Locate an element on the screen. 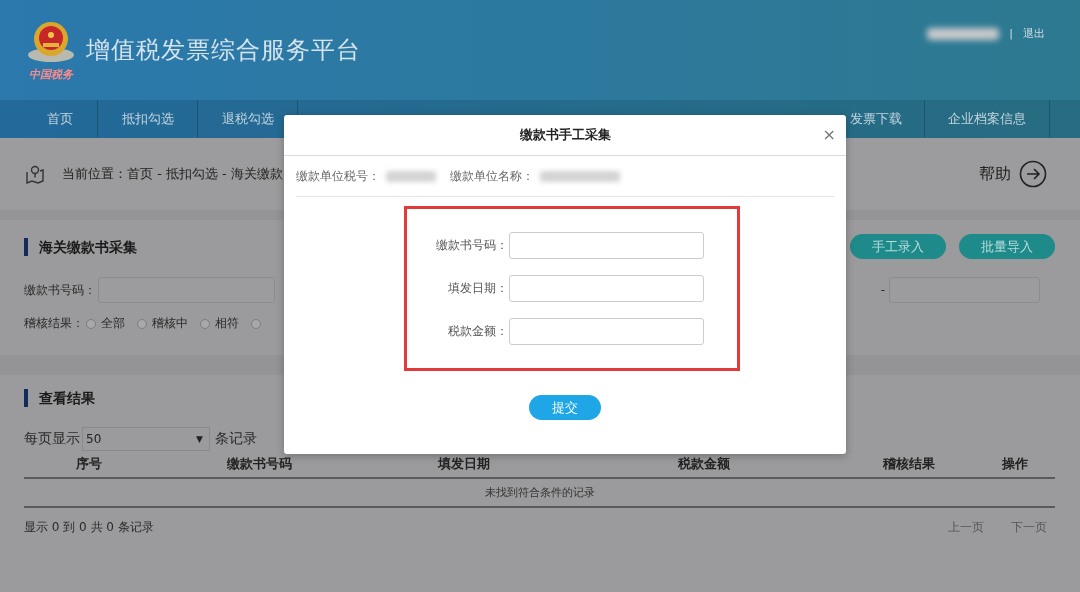  radio-label: 相符 is located at coordinates (227, 323).